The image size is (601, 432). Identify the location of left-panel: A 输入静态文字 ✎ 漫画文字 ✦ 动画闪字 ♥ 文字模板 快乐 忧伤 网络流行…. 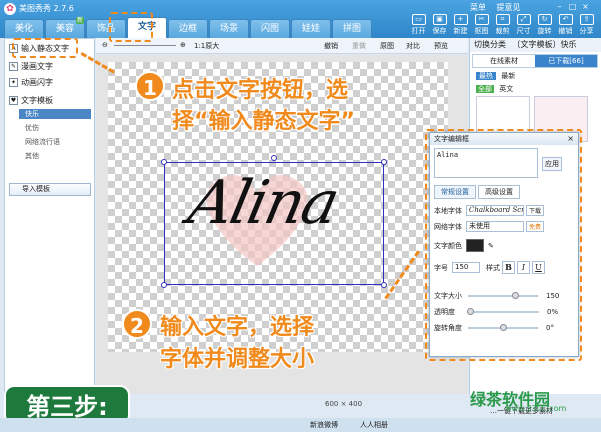
(49, 216).